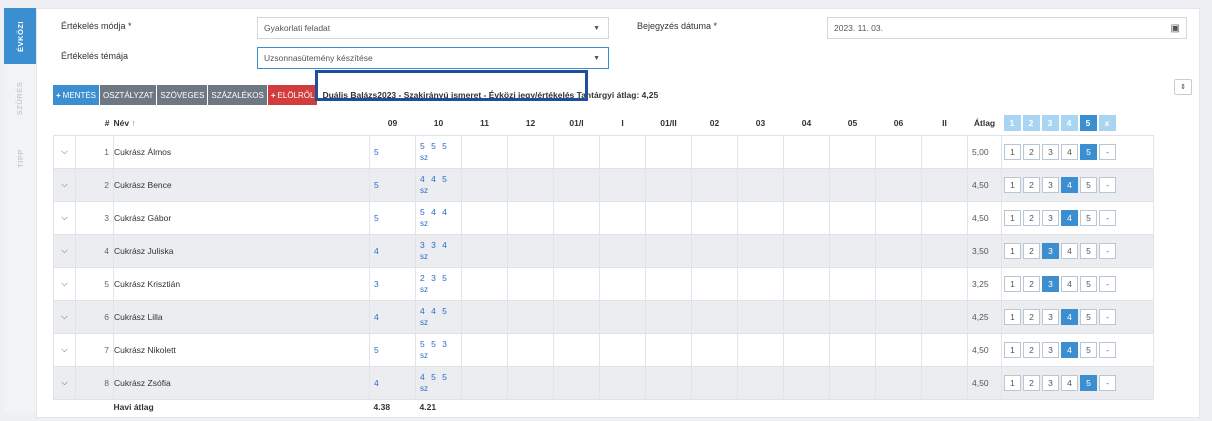 The image size is (1212, 421). Describe the element at coordinates (20, 158) in the screenshot. I see `tab-tipp: TIPP` at that location.